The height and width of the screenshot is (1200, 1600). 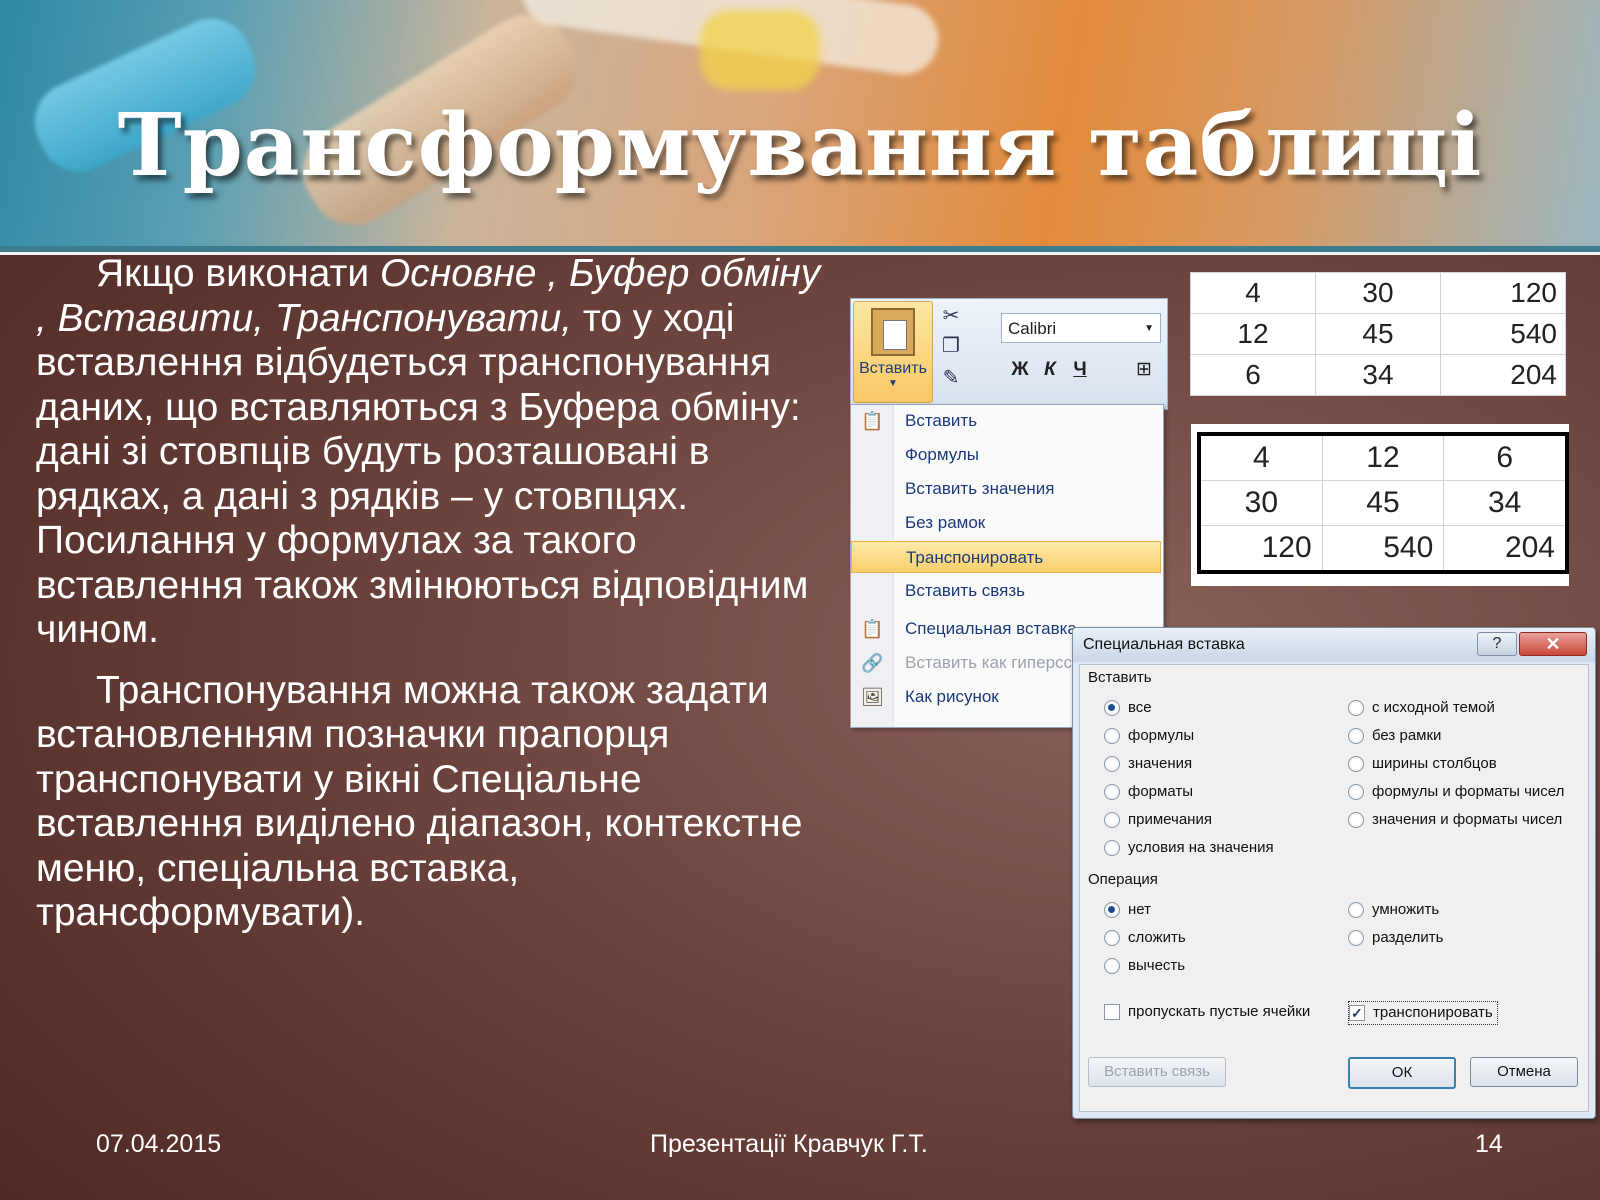 What do you see at coordinates (1006, 421) in the screenshot?
I see `menu-item-paste: 📋 Вставить` at bounding box center [1006, 421].